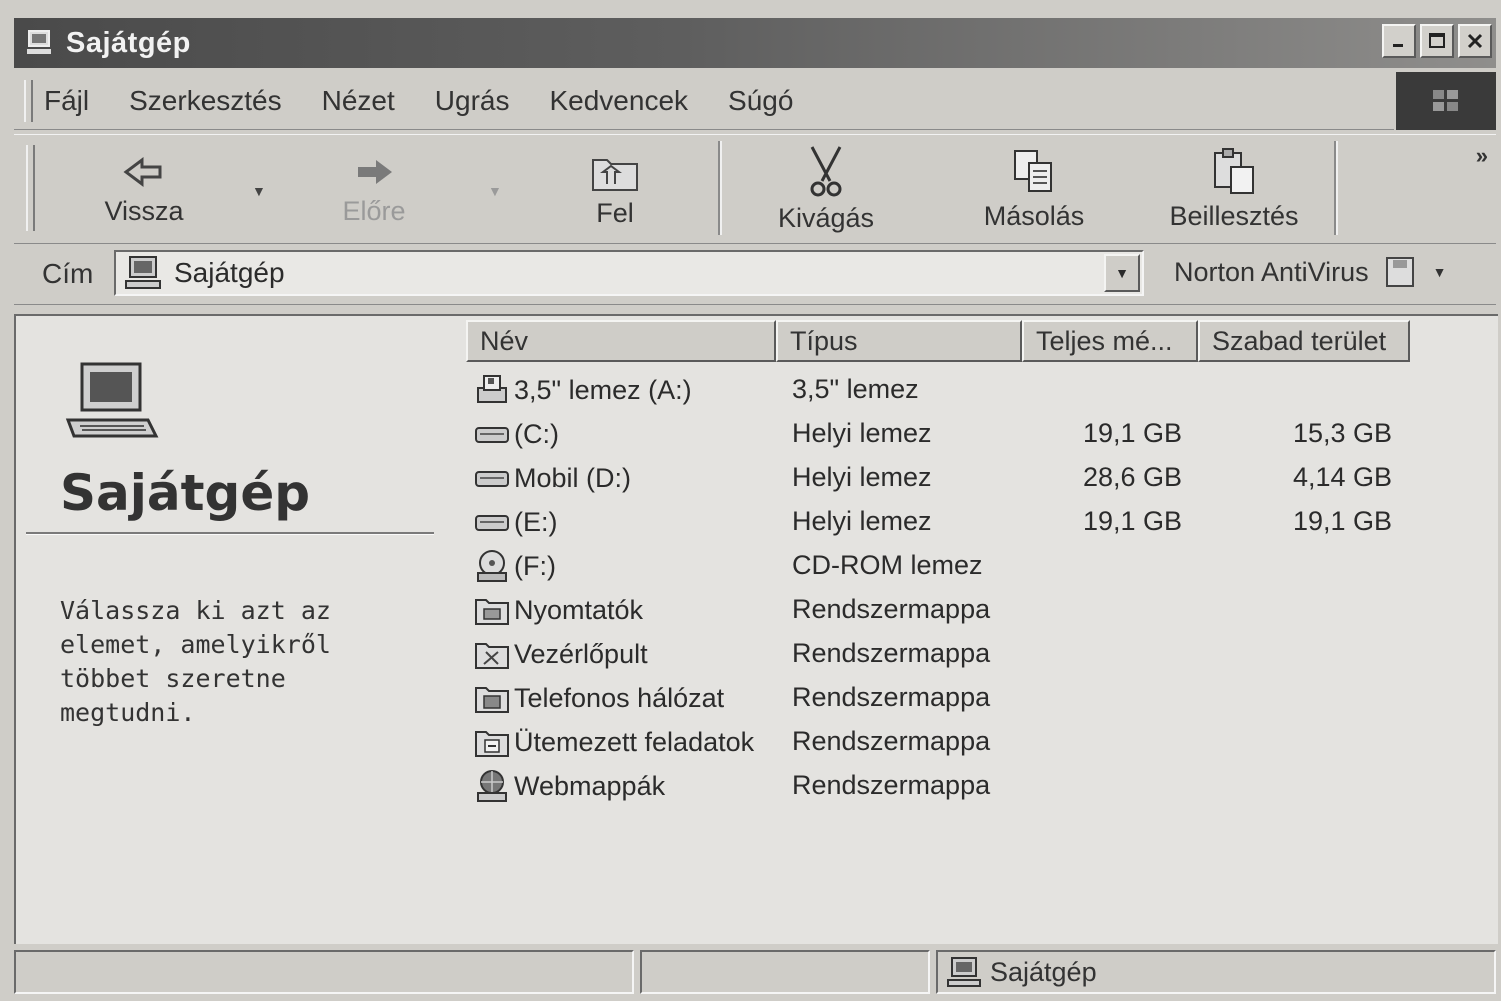 This screenshot has height=1001, width=1501. I want to click on copy-label: Másolás, so click(1034, 215).